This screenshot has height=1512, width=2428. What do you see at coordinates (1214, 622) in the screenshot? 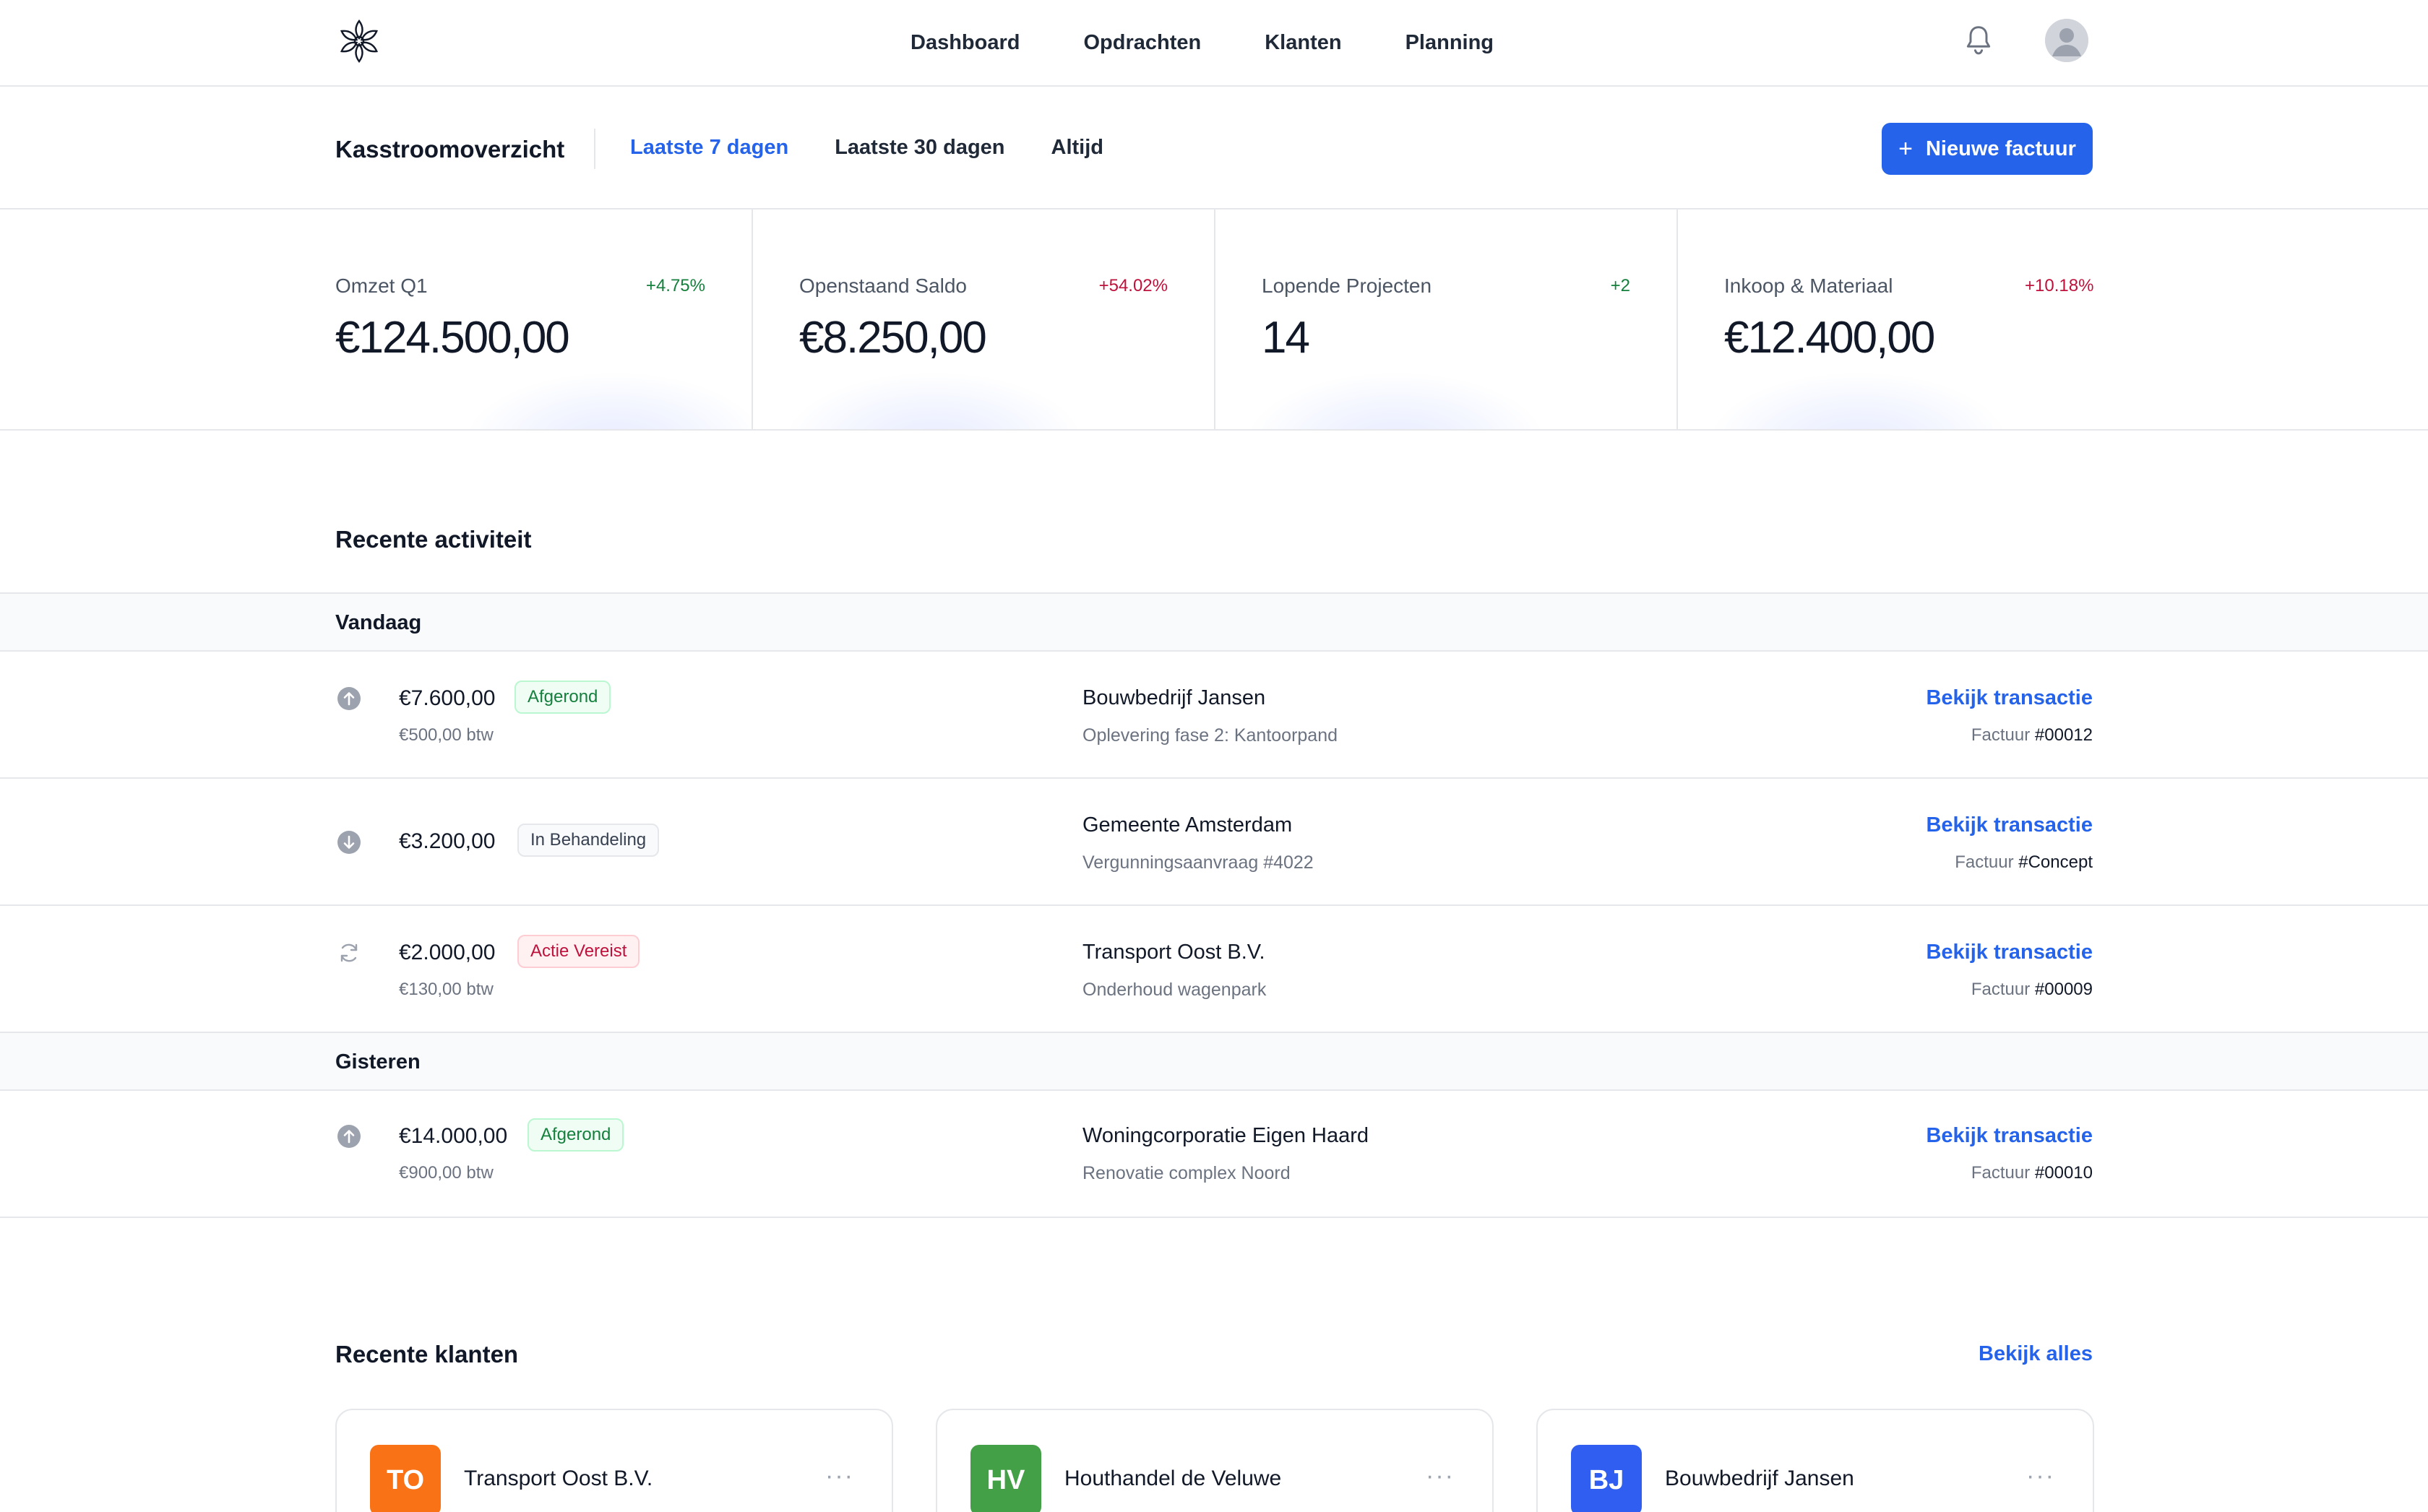
I see `day-header-today: Vandaag` at bounding box center [1214, 622].